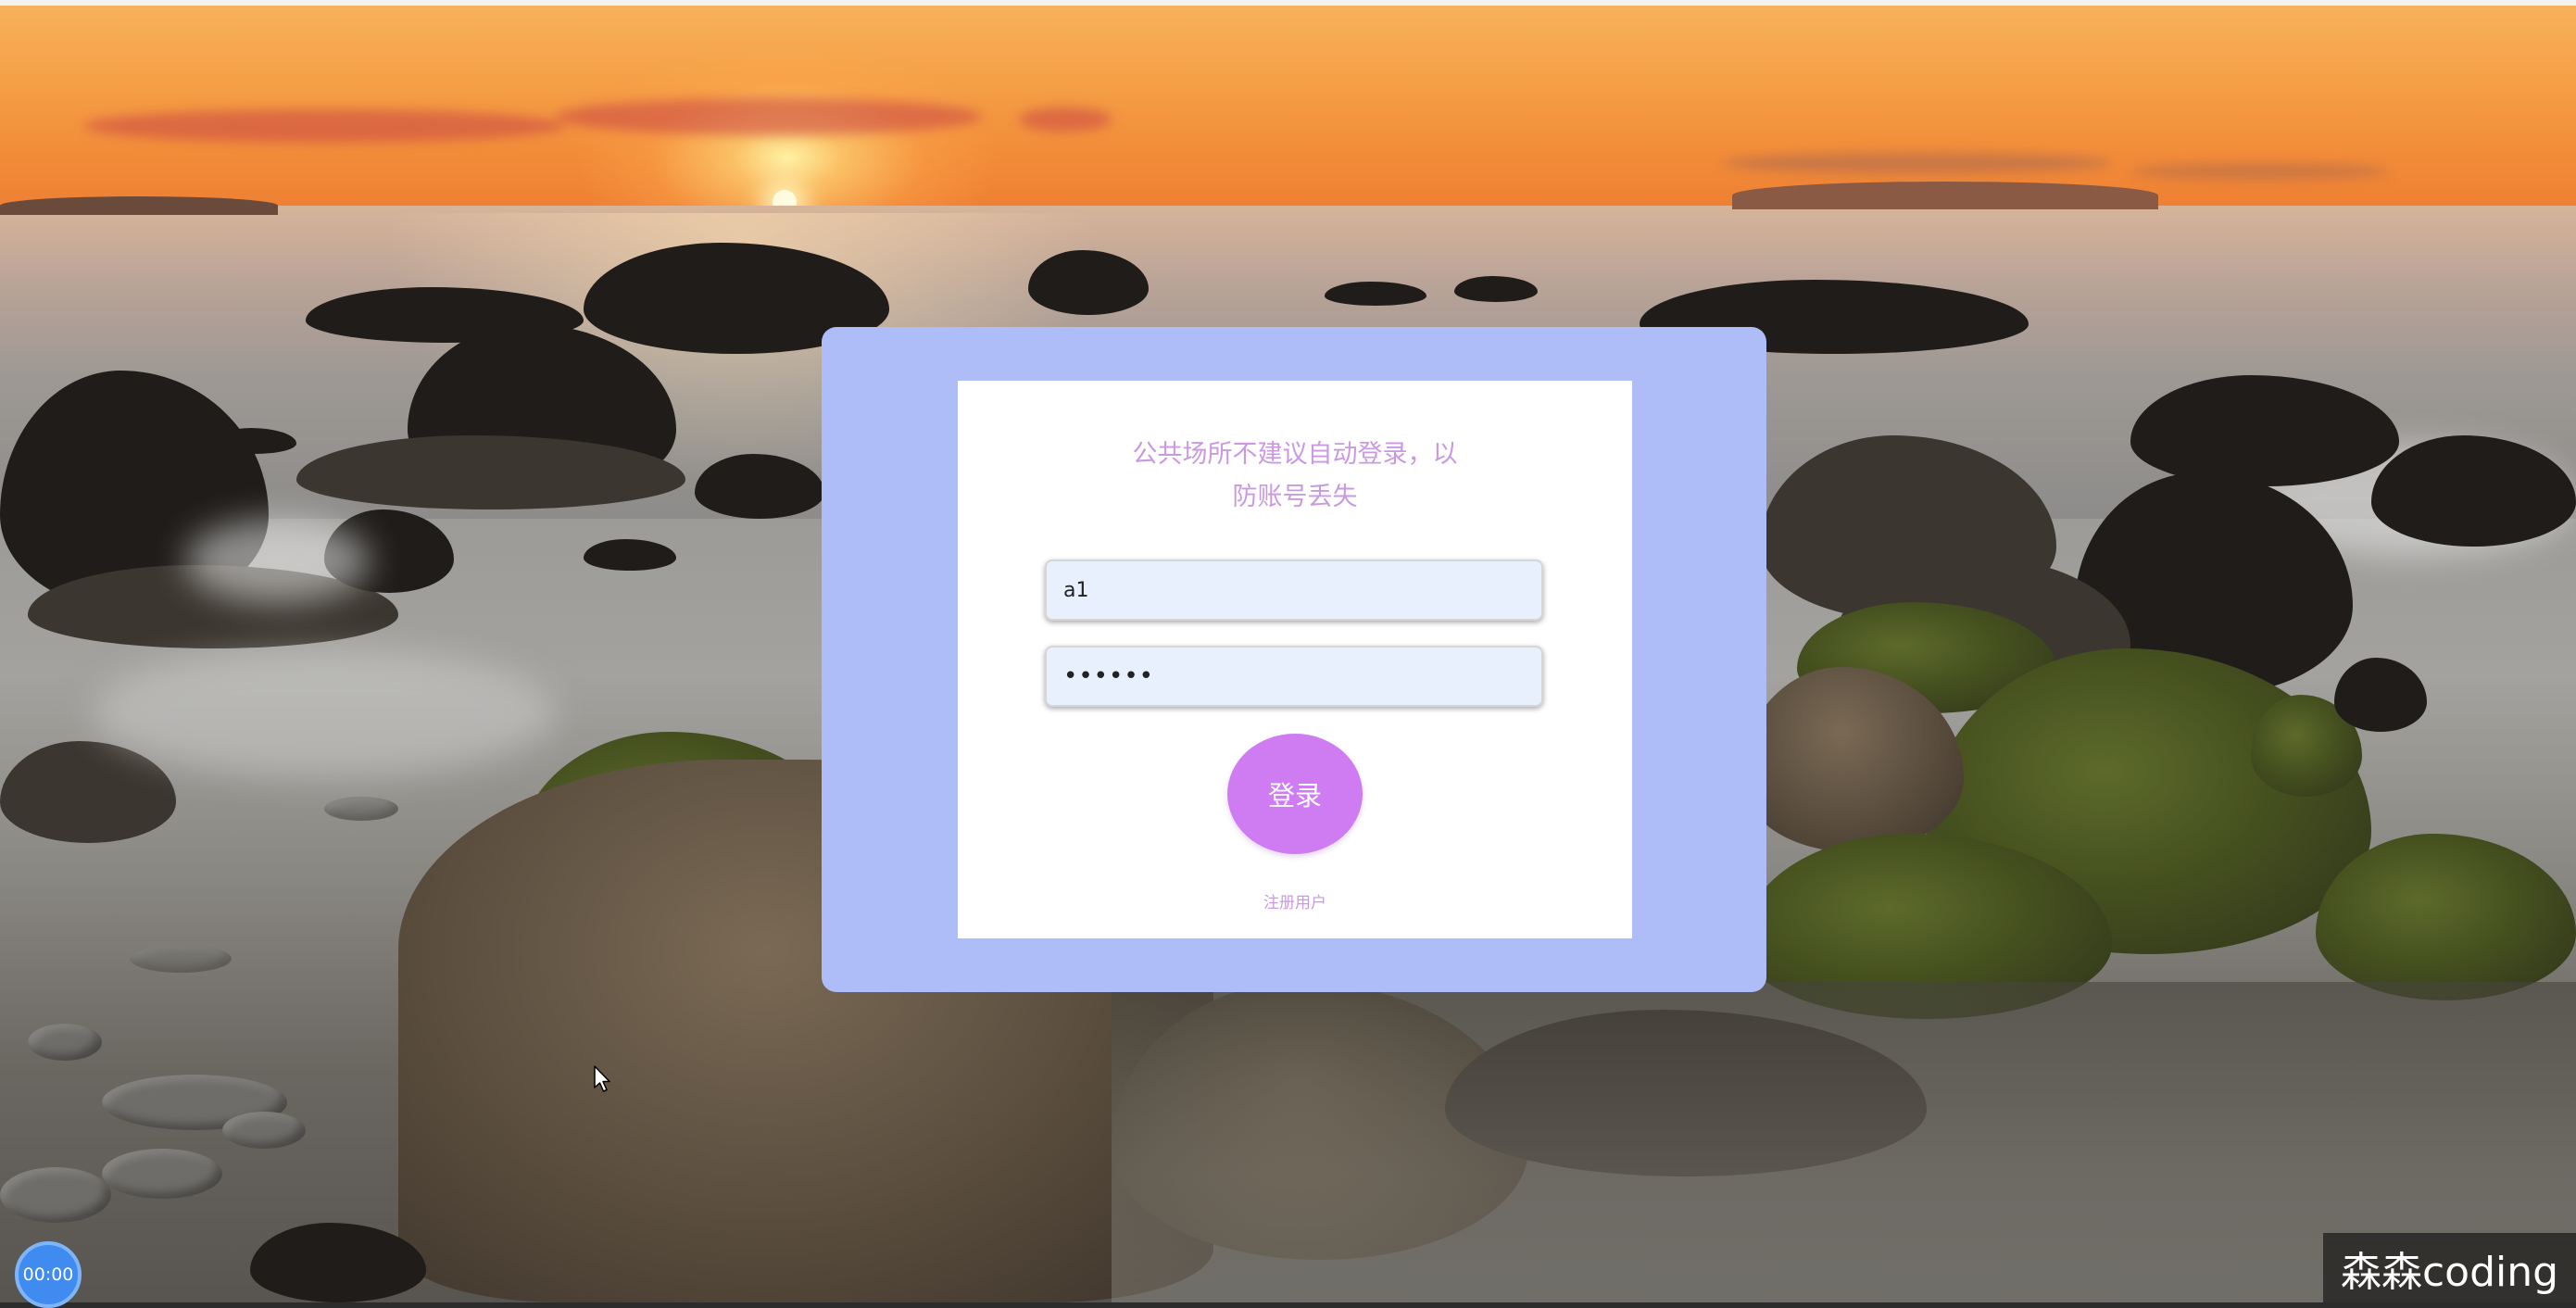  What do you see at coordinates (1295, 476) in the screenshot?
I see `login-notice: 公共场所不建议自动登录，以防账号丢失` at bounding box center [1295, 476].